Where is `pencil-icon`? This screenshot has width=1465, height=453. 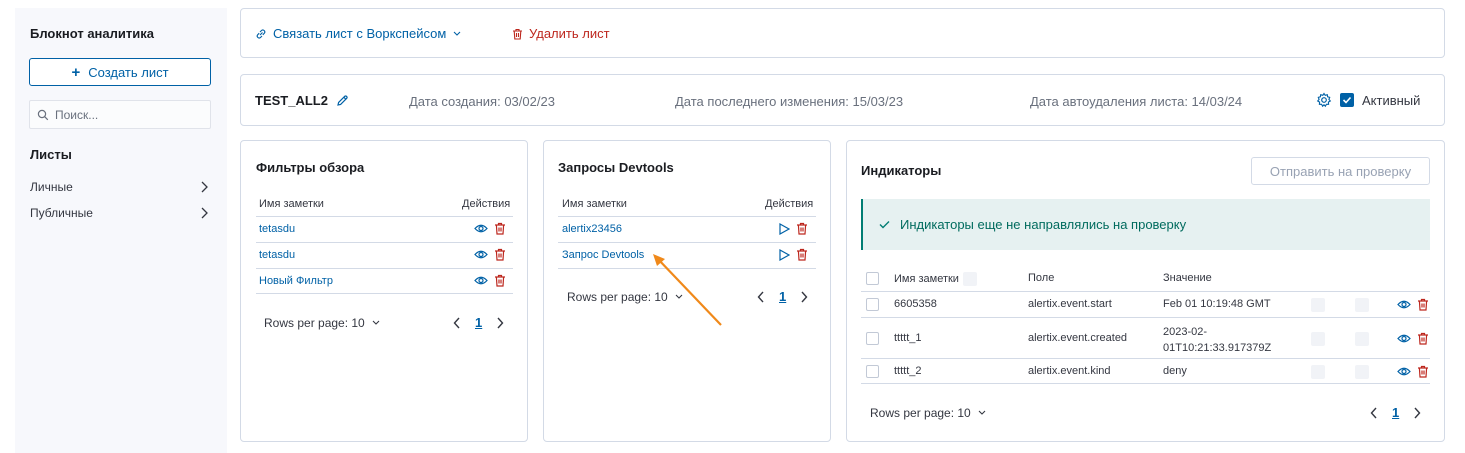
pencil-icon is located at coordinates (342, 100).